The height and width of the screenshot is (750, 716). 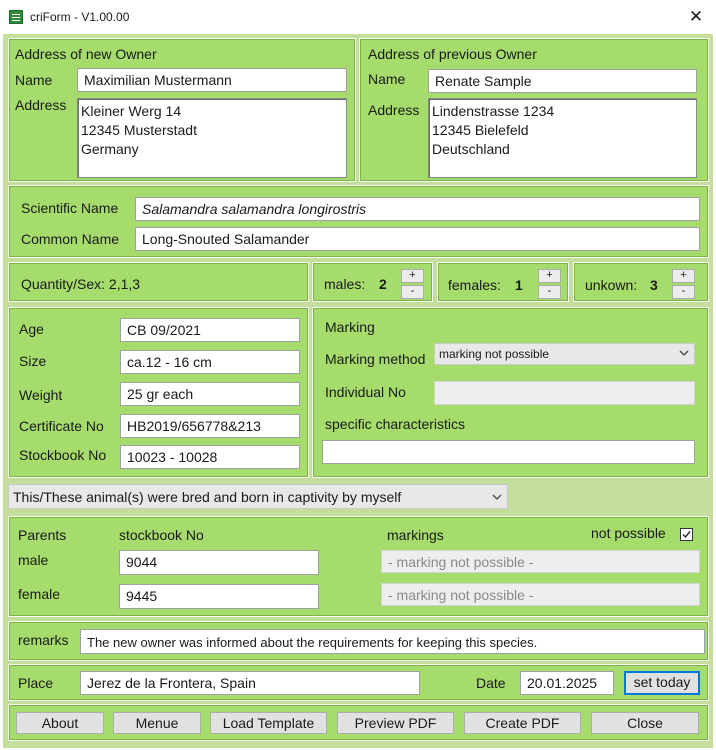 What do you see at coordinates (41, 105) in the screenshot?
I see `new-owner-address-label: Address` at bounding box center [41, 105].